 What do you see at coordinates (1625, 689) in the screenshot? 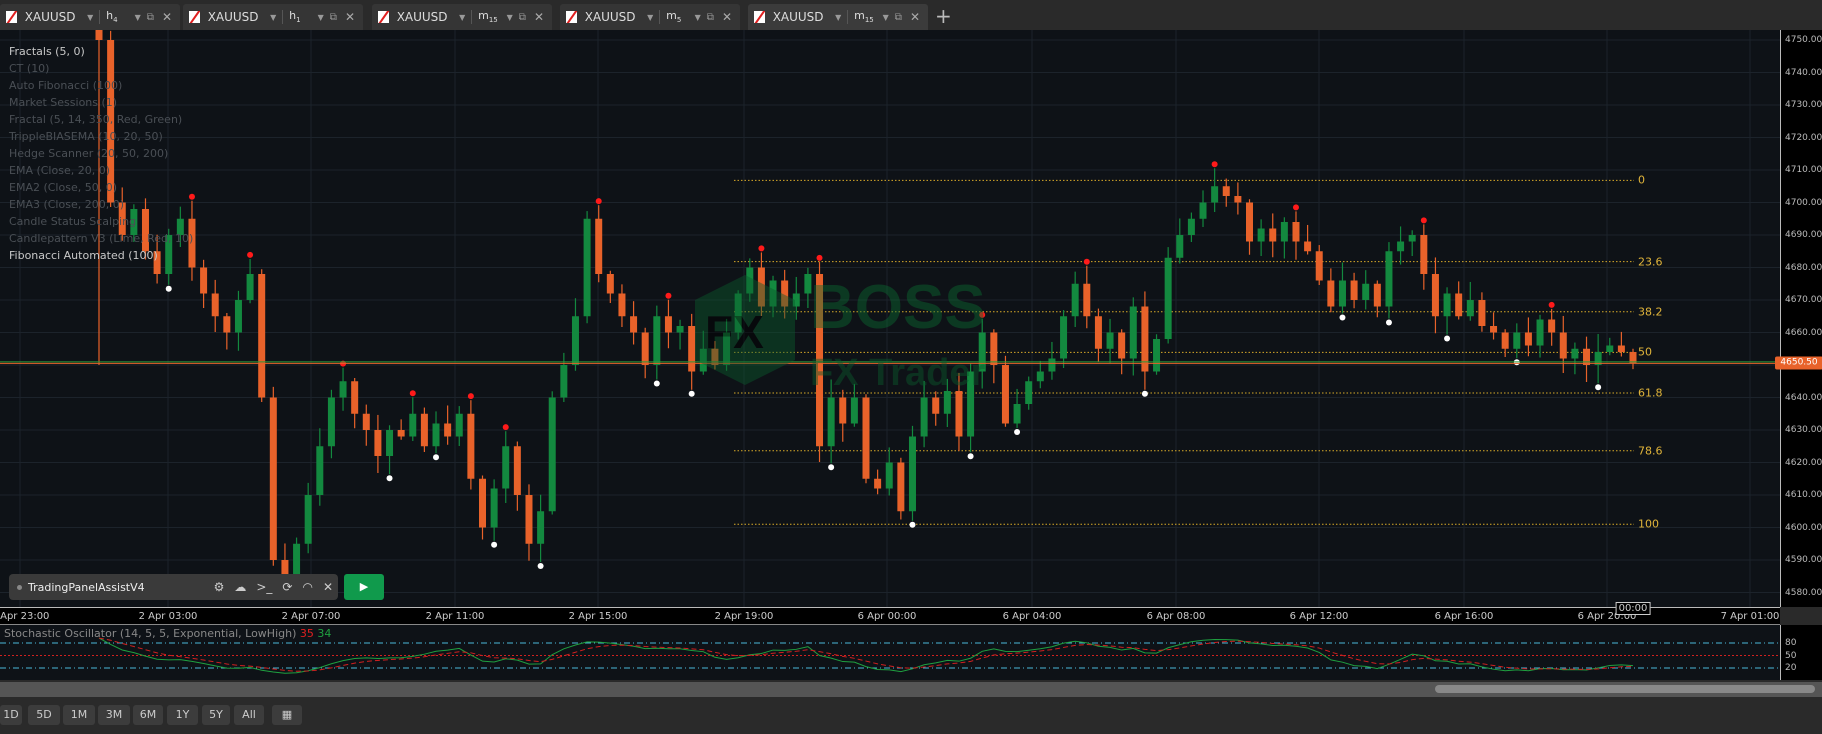
I see `scrollbar-thumb` at bounding box center [1625, 689].